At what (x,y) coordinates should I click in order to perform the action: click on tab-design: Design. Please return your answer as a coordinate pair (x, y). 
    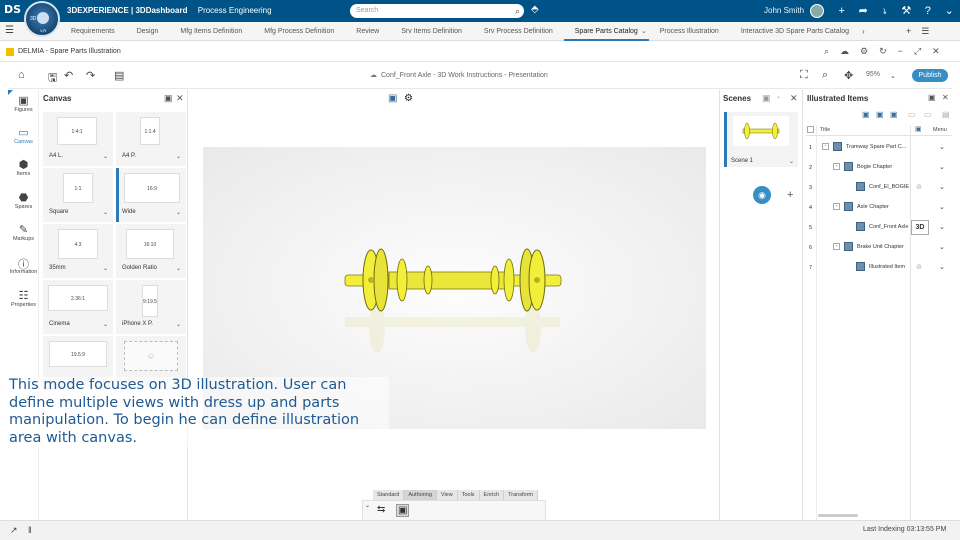
    Looking at the image, I should click on (148, 31).